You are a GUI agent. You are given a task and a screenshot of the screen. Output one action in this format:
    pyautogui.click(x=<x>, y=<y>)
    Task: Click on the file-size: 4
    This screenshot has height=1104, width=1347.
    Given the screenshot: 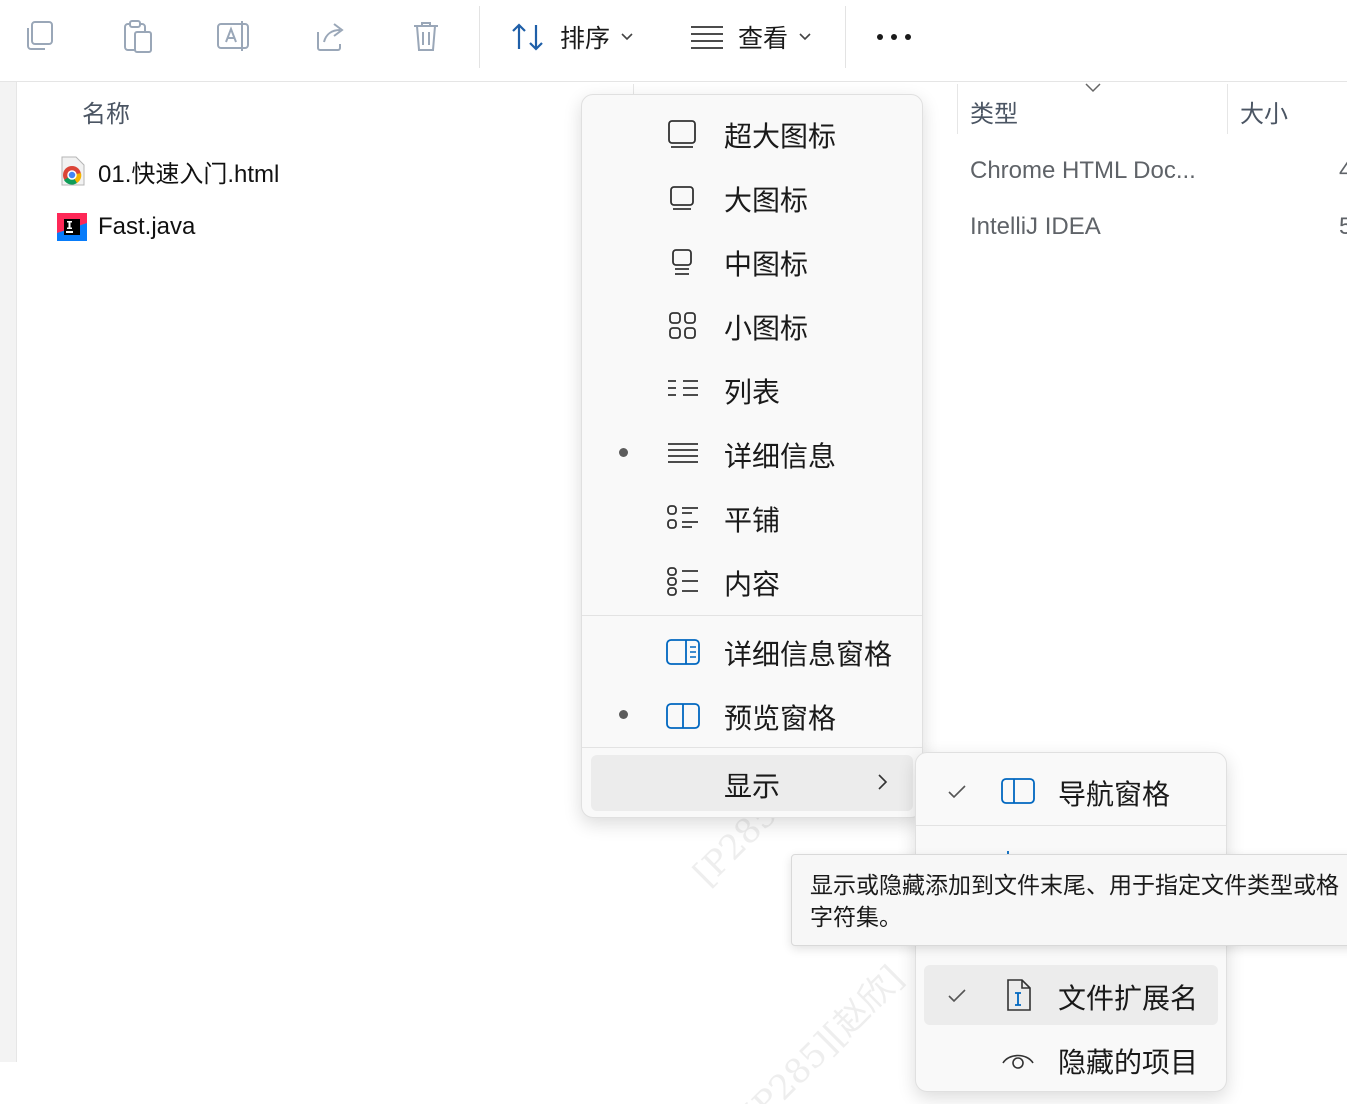 What is the action you would take?
    pyautogui.click(x=1343, y=170)
    